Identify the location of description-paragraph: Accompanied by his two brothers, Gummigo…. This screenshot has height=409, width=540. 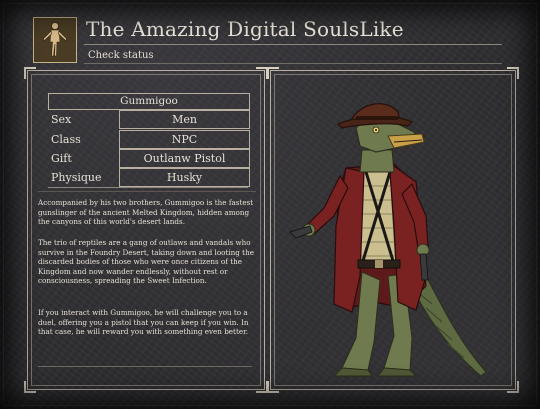
(146, 212).